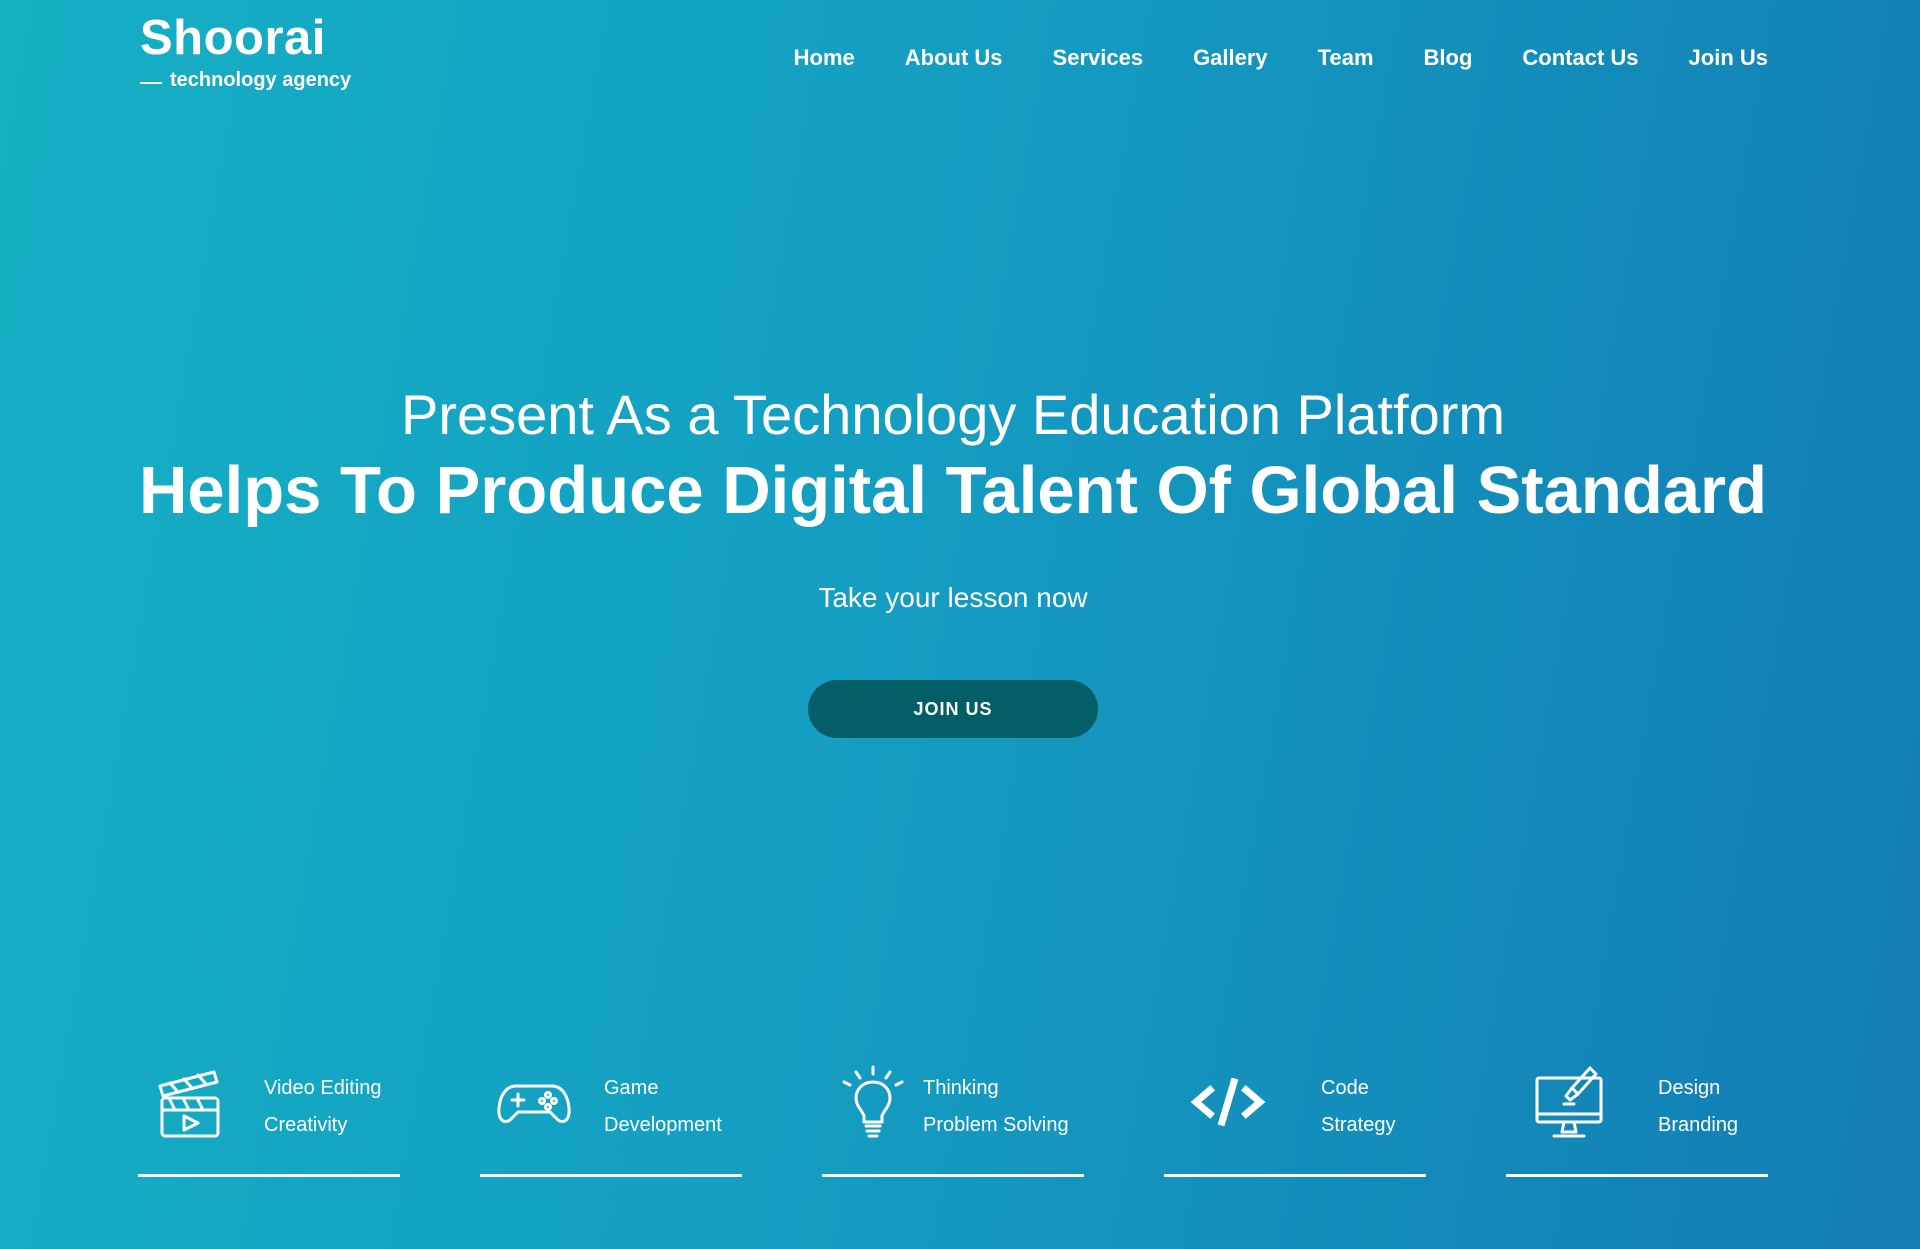 The image size is (1920, 1249). I want to click on feature-thinking: Thinking Problem Solving, so click(953, 1120).